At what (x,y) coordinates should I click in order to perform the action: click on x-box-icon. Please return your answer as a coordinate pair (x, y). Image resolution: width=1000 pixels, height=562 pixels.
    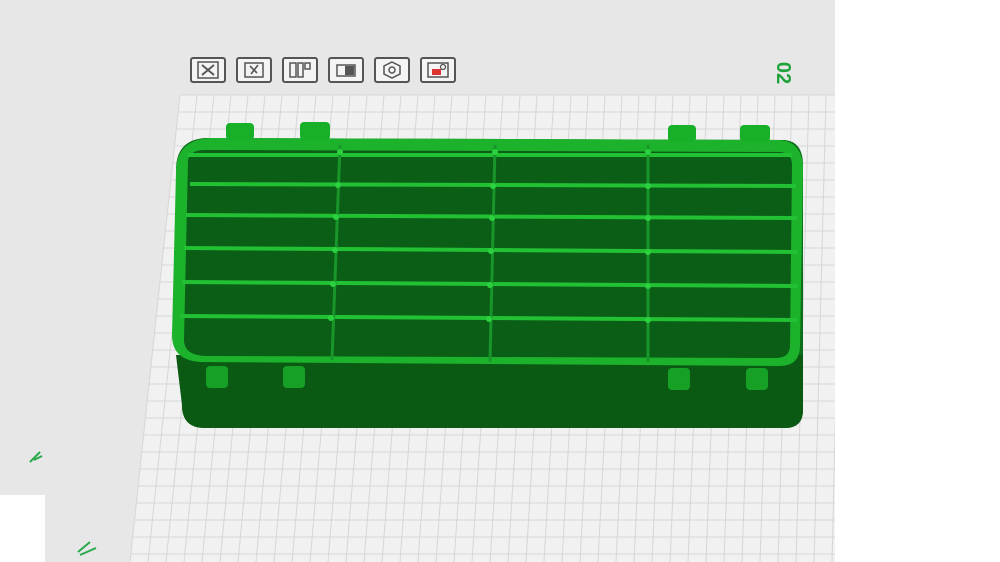
    Looking at the image, I should click on (208, 70).